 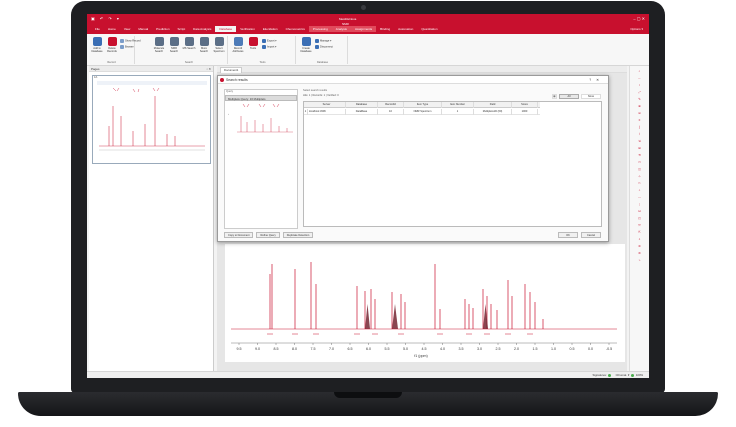 I want to click on ms-search-icon, so click(x=189, y=41).